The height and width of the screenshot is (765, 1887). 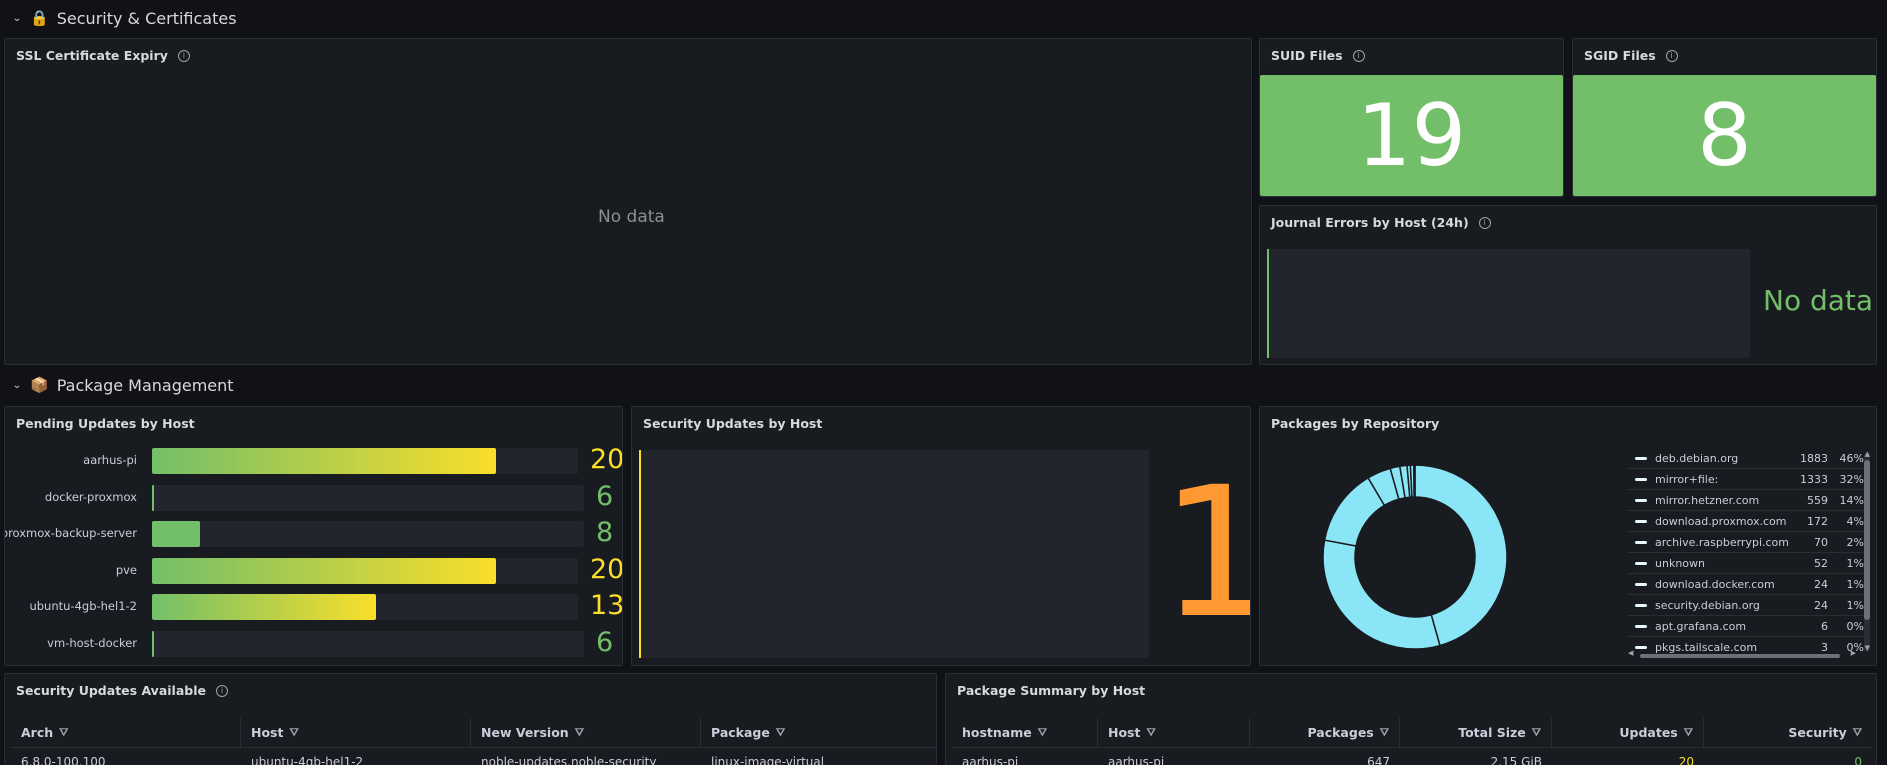 What do you see at coordinates (1853, 653) in the screenshot?
I see `scroll-right-arrow: ▶` at bounding box center [1853, 653].